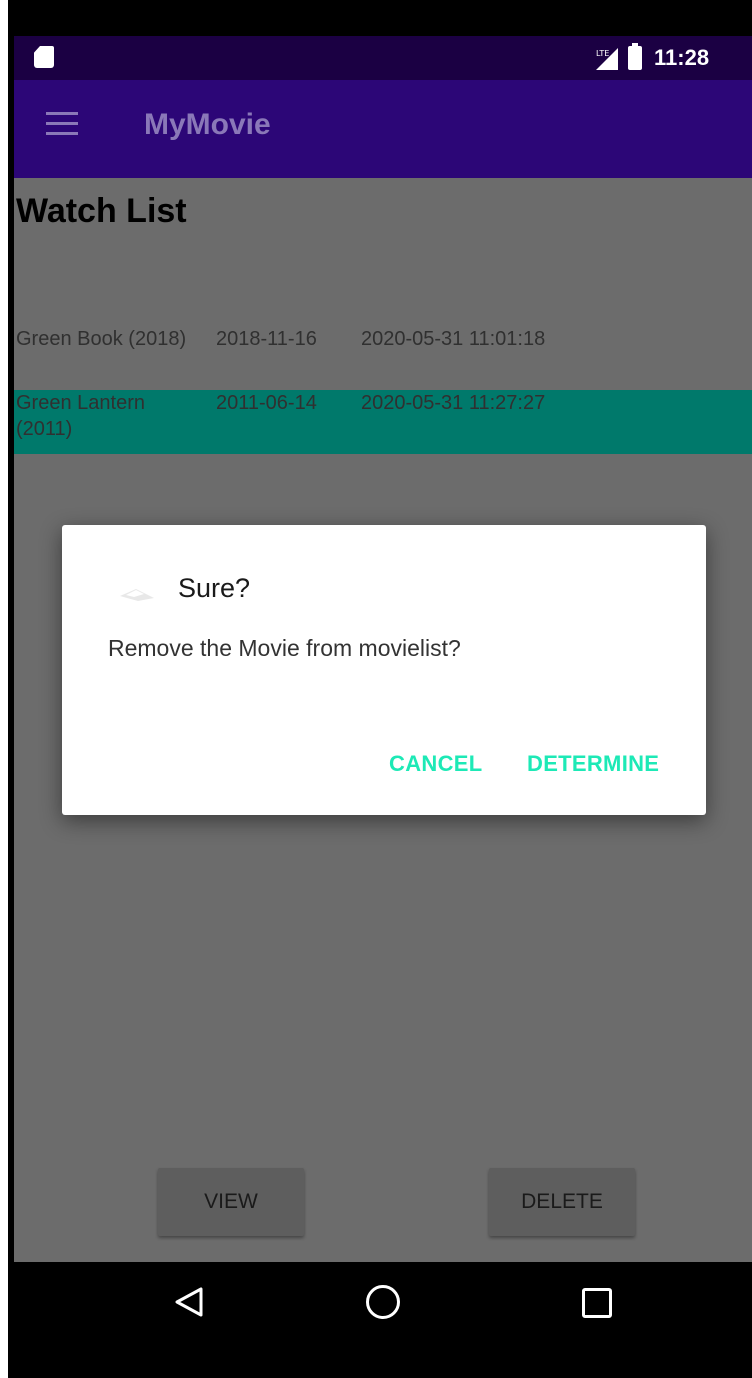 This screenshot has height=1378, width=752. Describe the element at coordinates (602, 53) in the screenshot. I see `network-label: LTE` at that location.